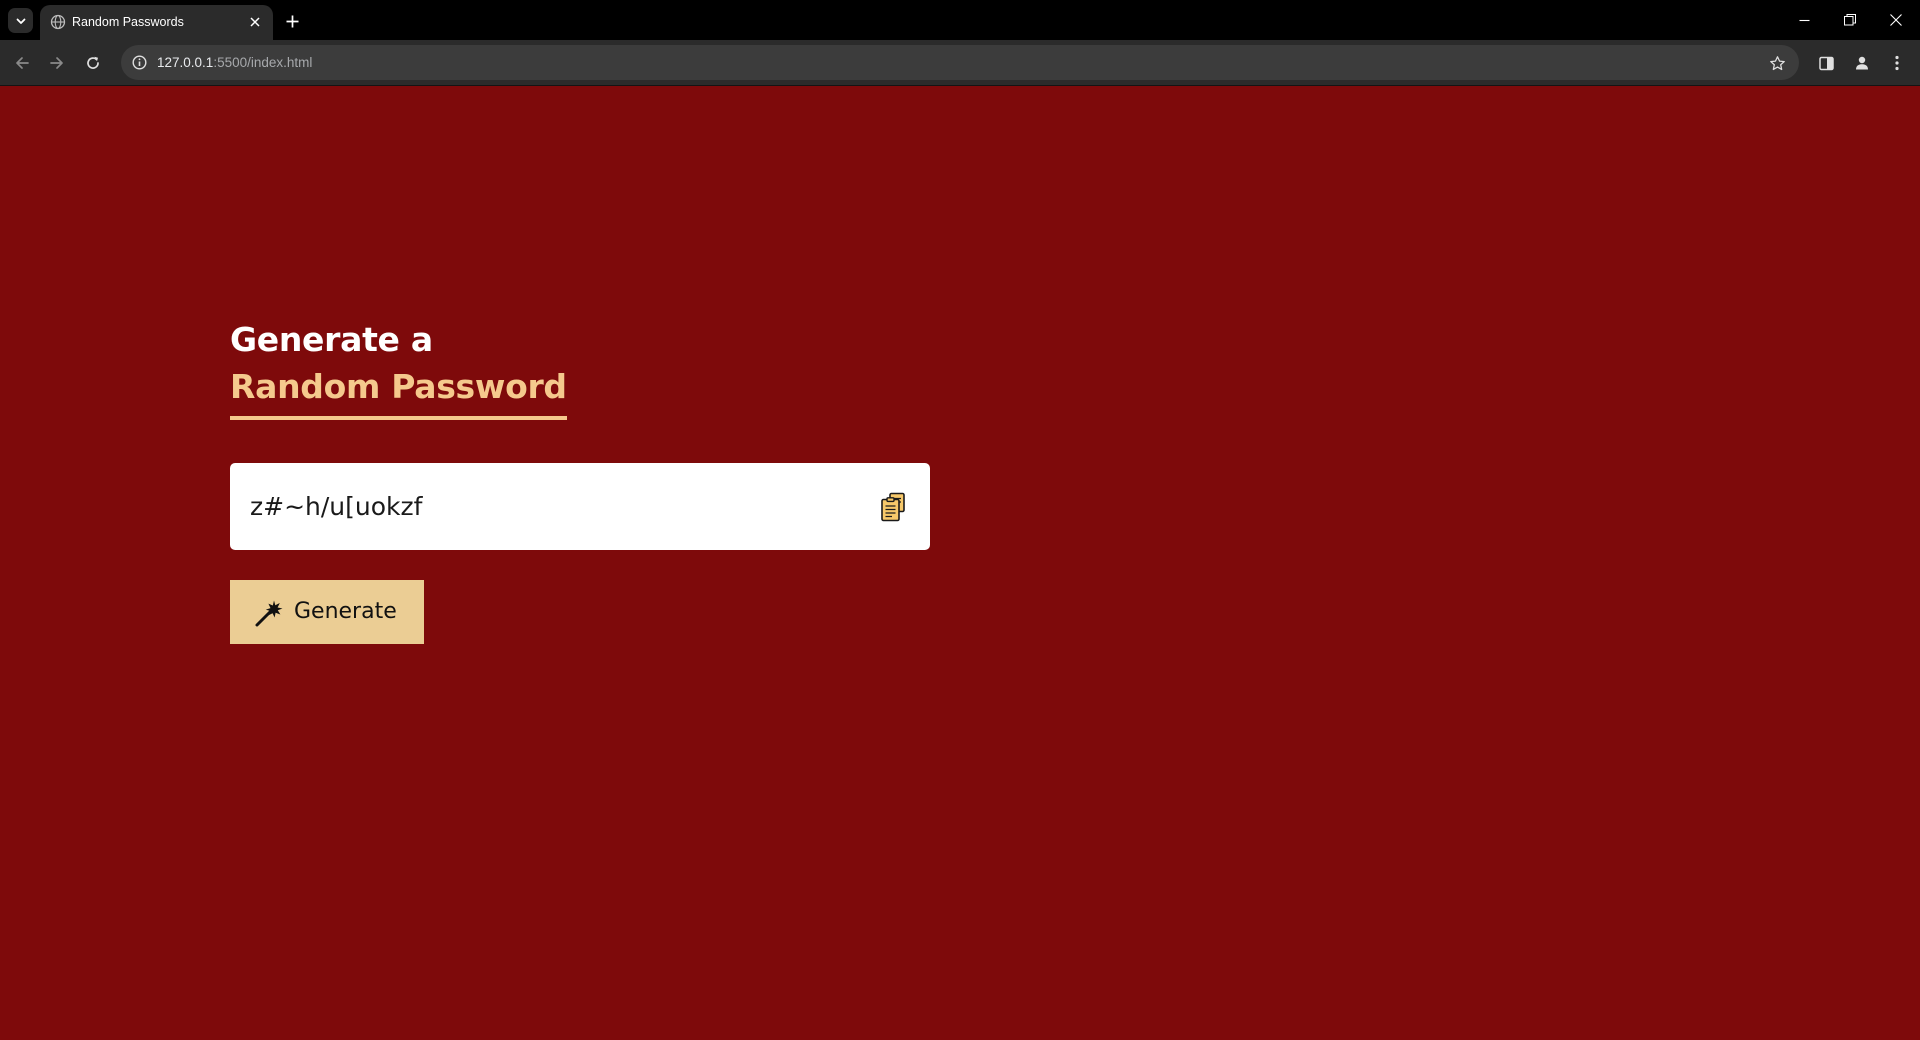 The height and width of the screenshot is (1040, 1920). I want to click on browser-tab-bar: Random Passwords, so click(960, 20).